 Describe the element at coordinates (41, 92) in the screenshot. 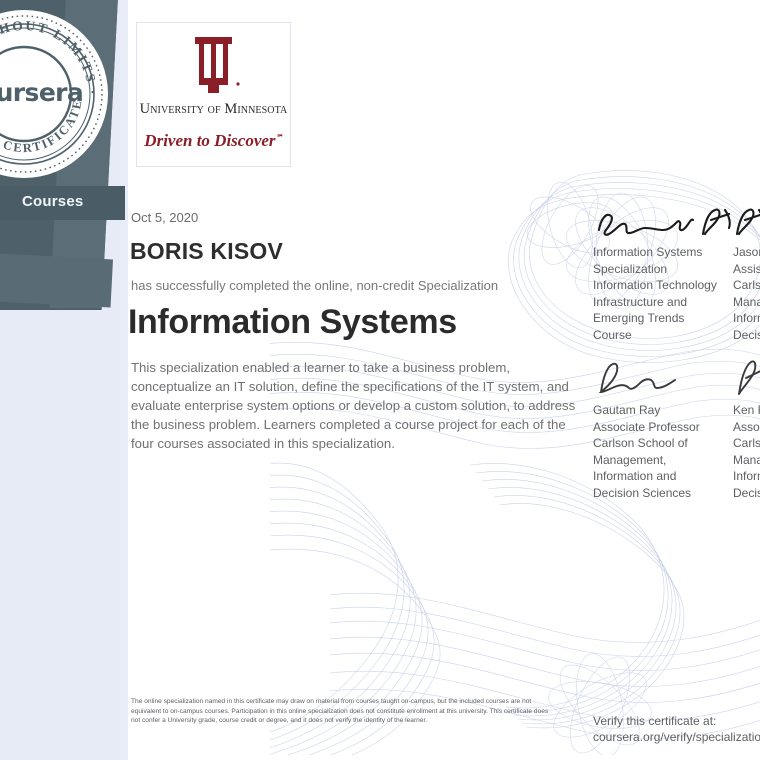

I see `svg-text: coursera` at that location.